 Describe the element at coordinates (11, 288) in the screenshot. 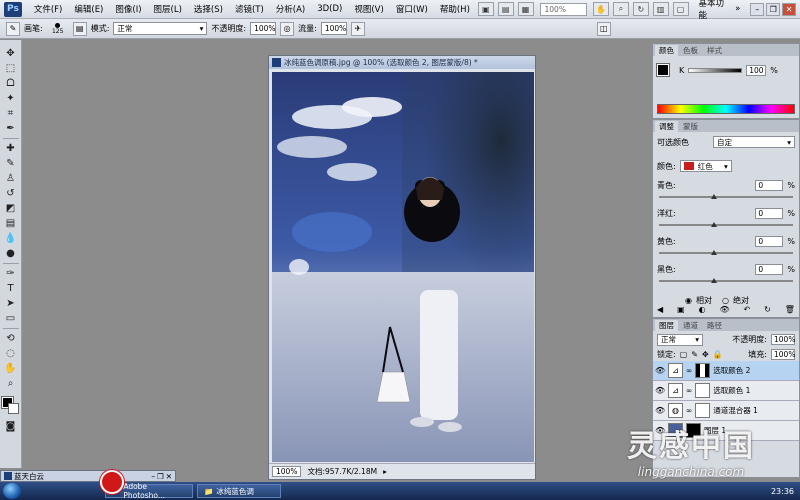

I see `type-tool-icon: T` at that location.